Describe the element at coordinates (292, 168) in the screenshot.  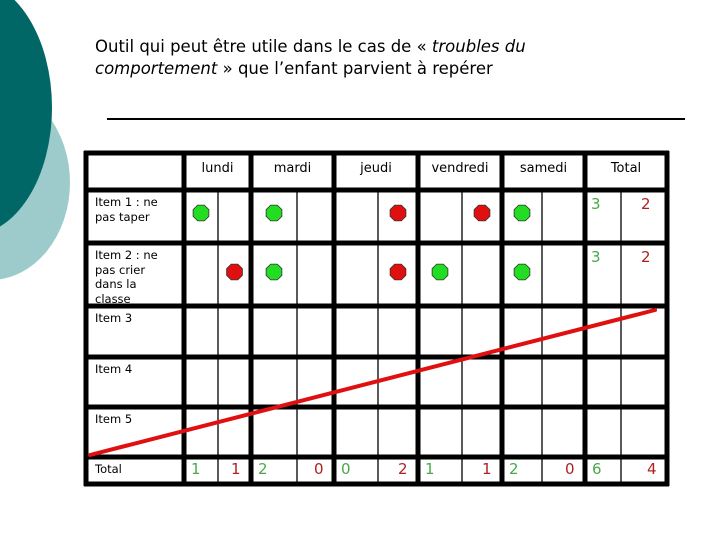
I see `column-header-mardi: mardi` at that location.